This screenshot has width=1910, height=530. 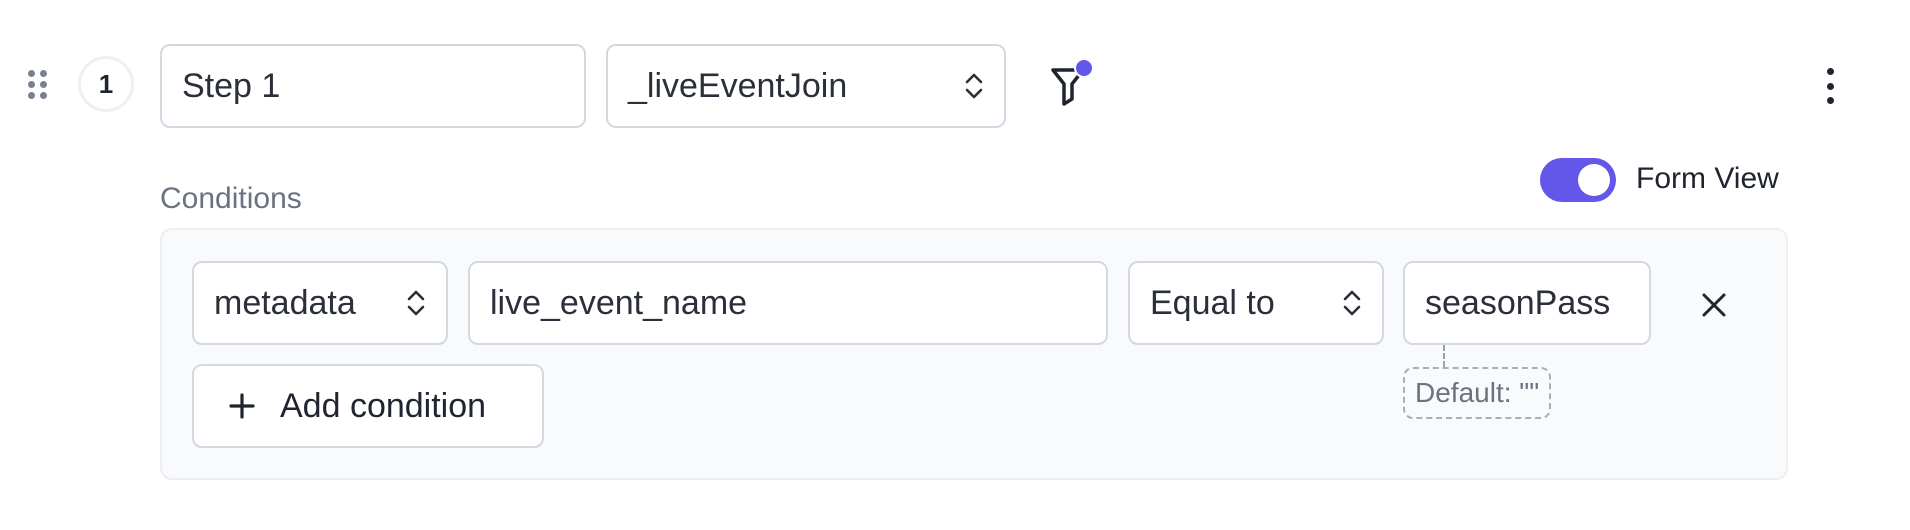 I want to click on remove-condition-button, so click(x=1714, y=305).